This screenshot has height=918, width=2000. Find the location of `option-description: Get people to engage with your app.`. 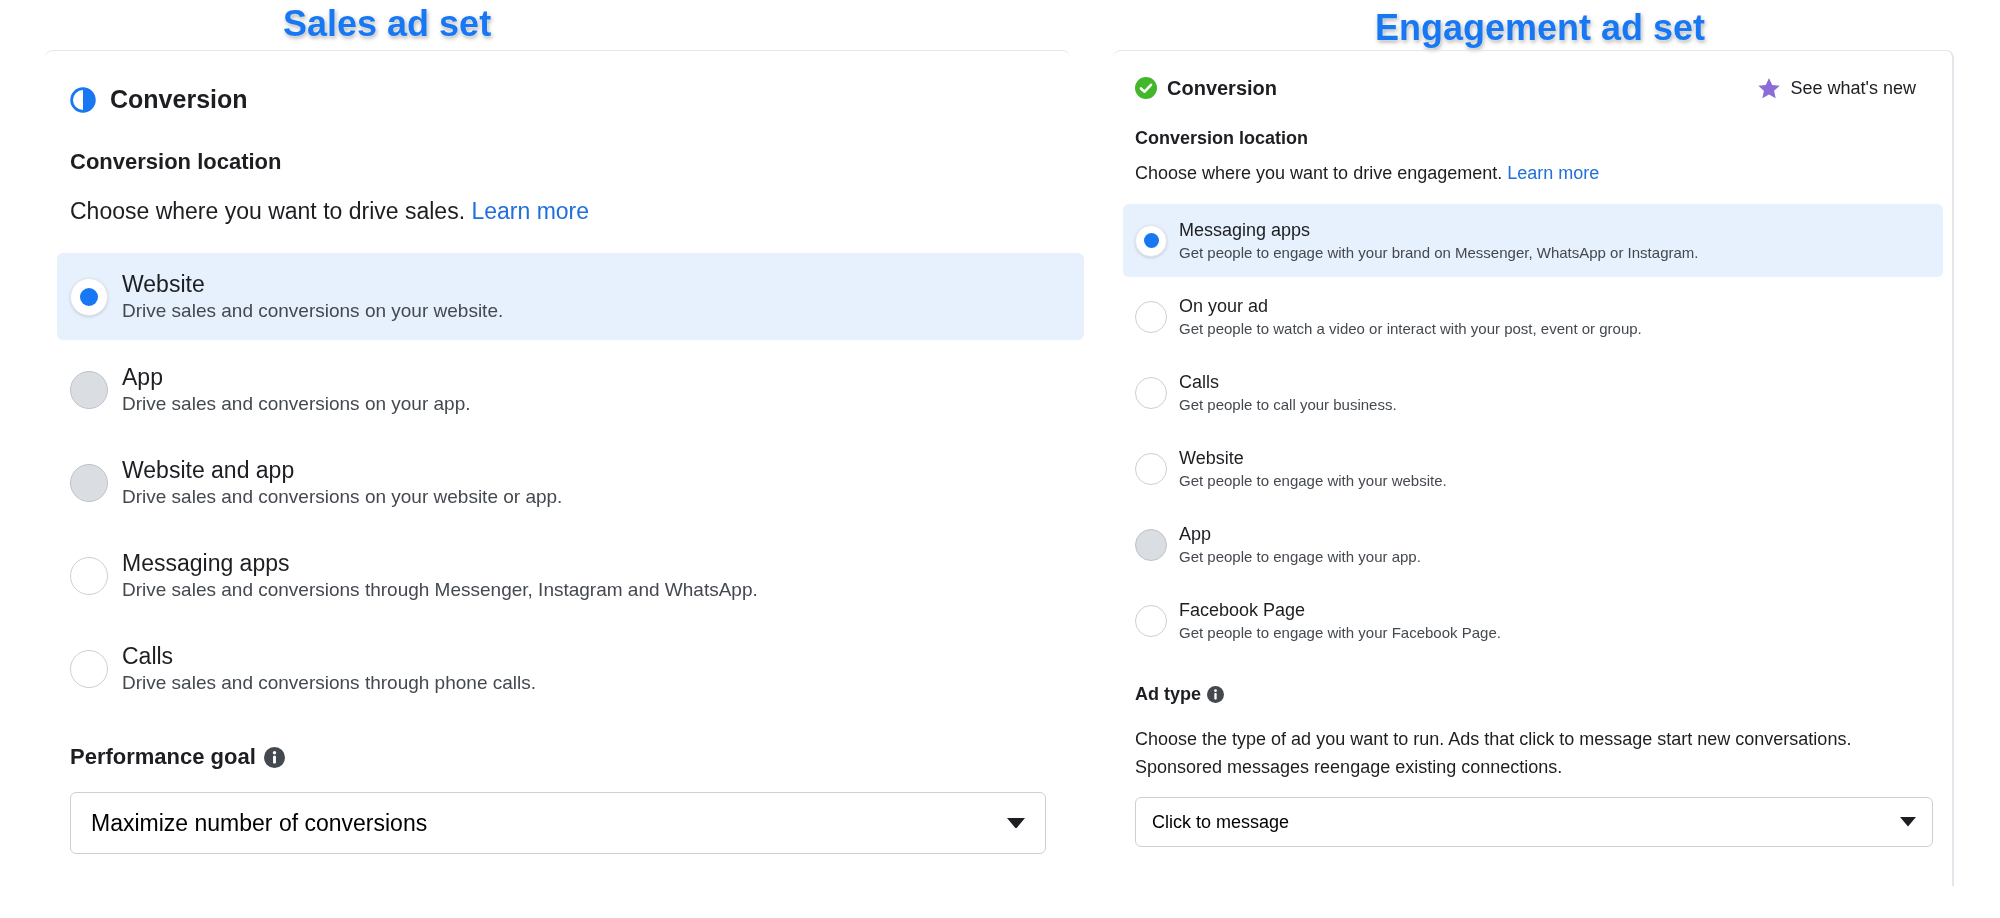

option-description: Get people to engage with your app. is located at coordinates (1300, 556).